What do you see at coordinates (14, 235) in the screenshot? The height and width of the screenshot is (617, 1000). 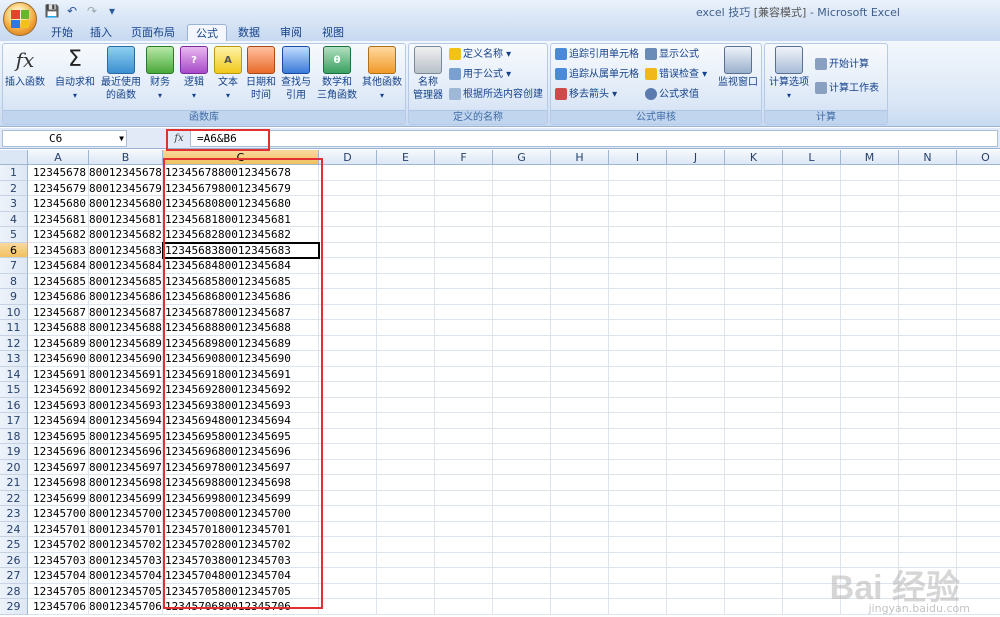 I see `row-header: 5` at bounding box center [14, 235].